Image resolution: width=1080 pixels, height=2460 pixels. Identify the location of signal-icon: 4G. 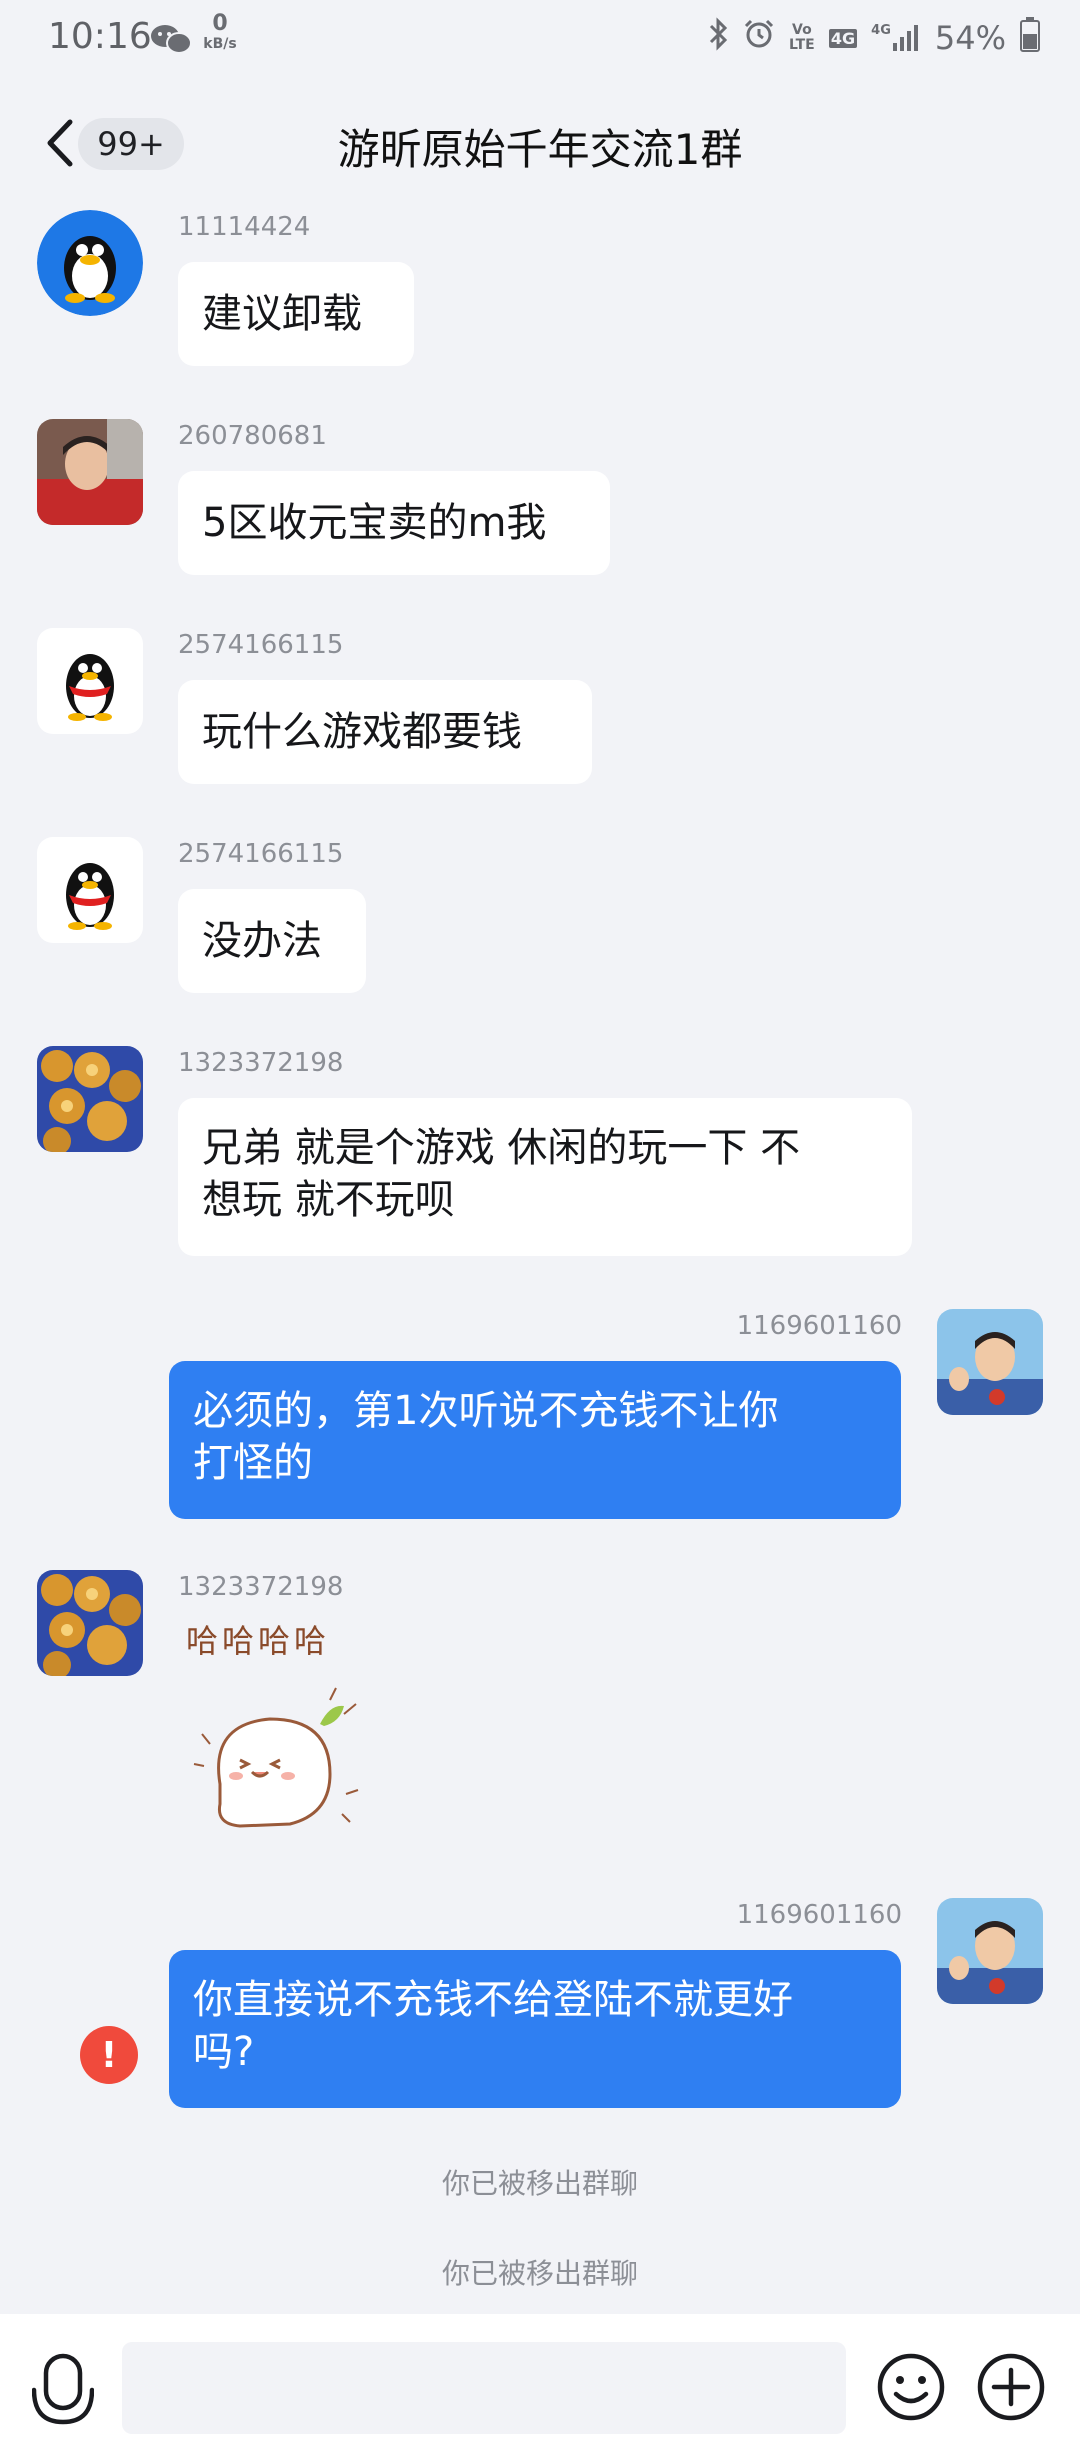
(896, 38).